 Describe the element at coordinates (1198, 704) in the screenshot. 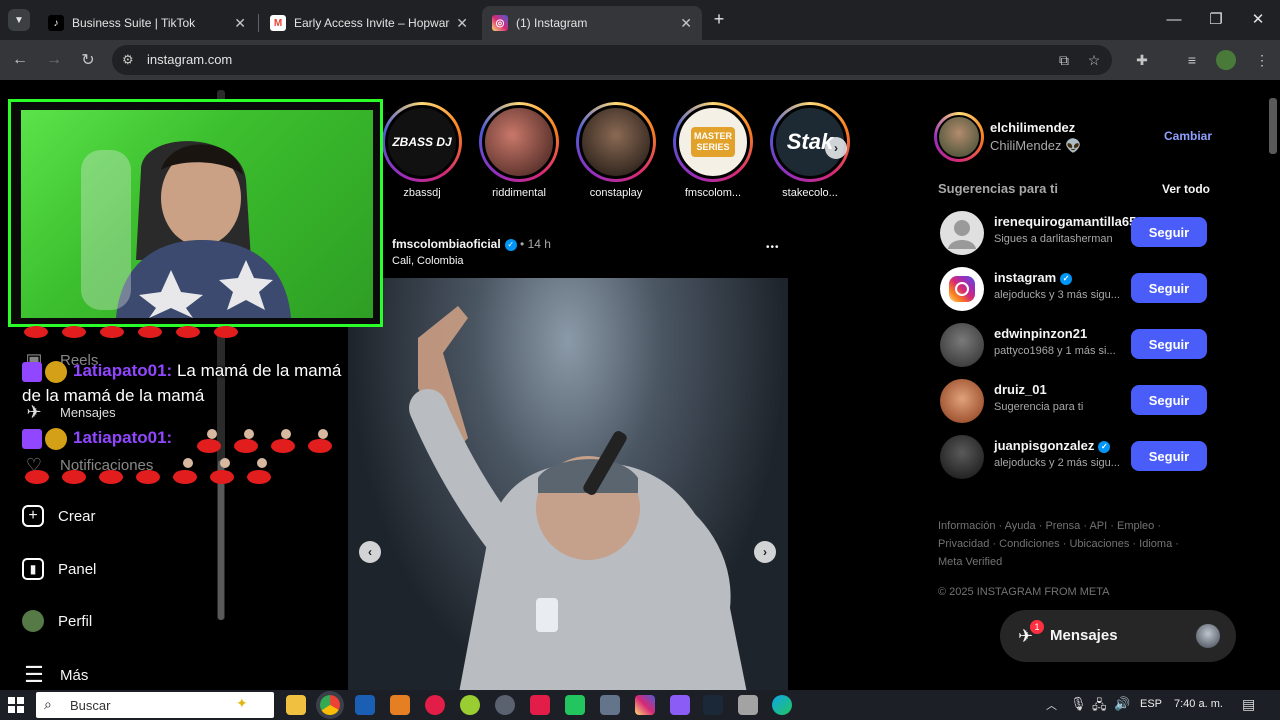

I see `clock: 7:40 a. m.` at that location.